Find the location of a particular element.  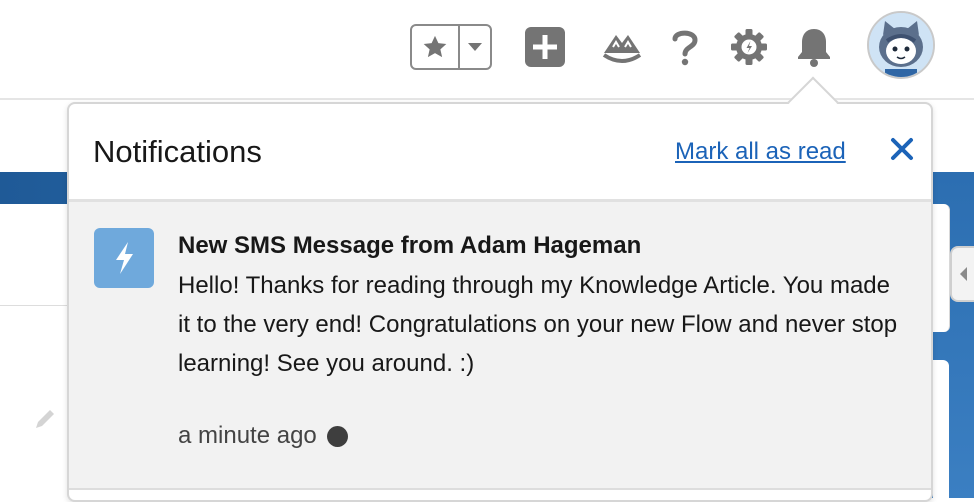

user-avatar is located at coordinates (901, 45).